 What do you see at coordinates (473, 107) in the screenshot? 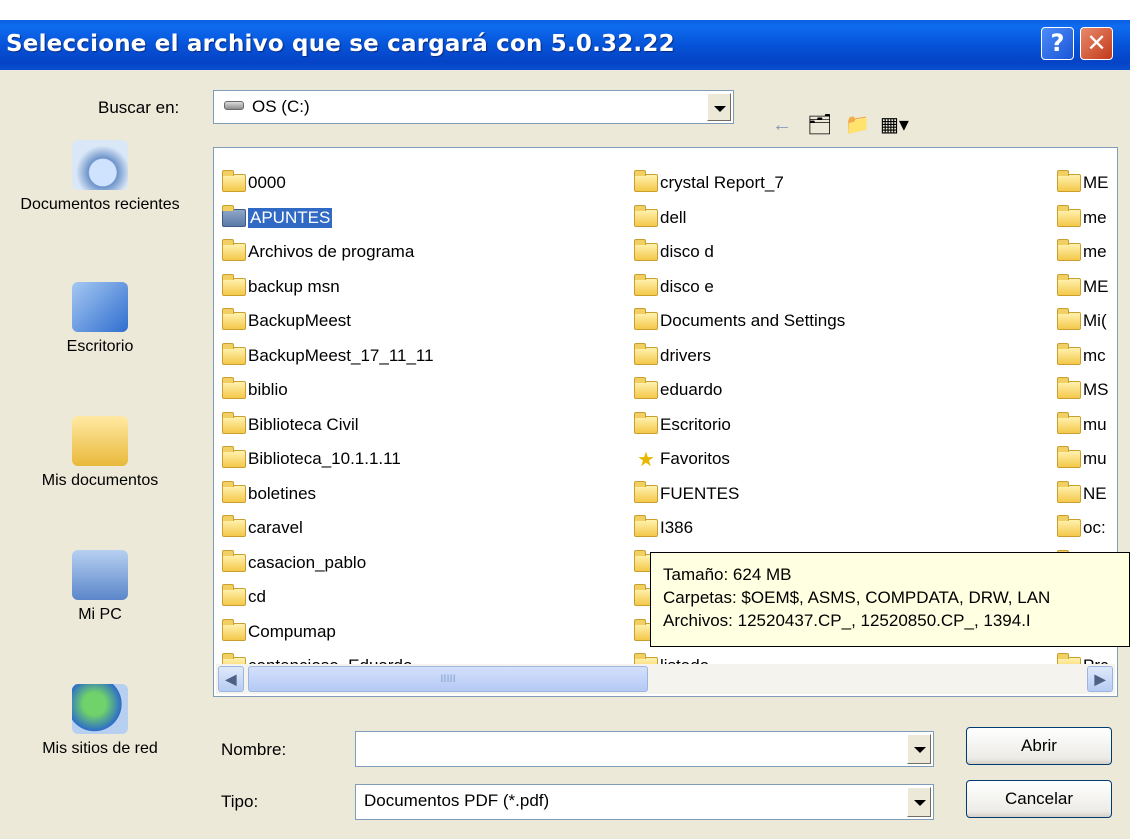
I see `look-in-dropdown: OS (C:)` at bounding box center [473, 107].